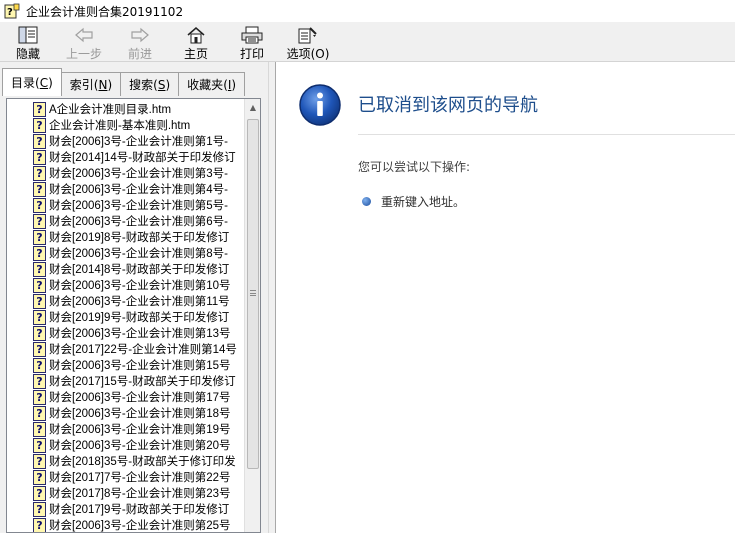 The image size is (735, 533). Describe the element at coordinates (126, 397) in the screenshot. I see `tree-item: ? 财会[2006]3号-企业会计准则第17号` at that location.